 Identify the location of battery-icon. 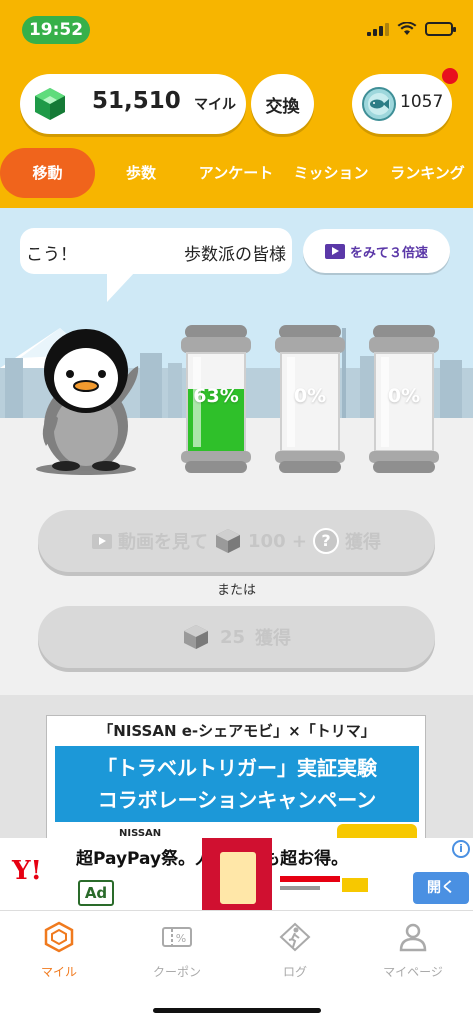
(440, 29).